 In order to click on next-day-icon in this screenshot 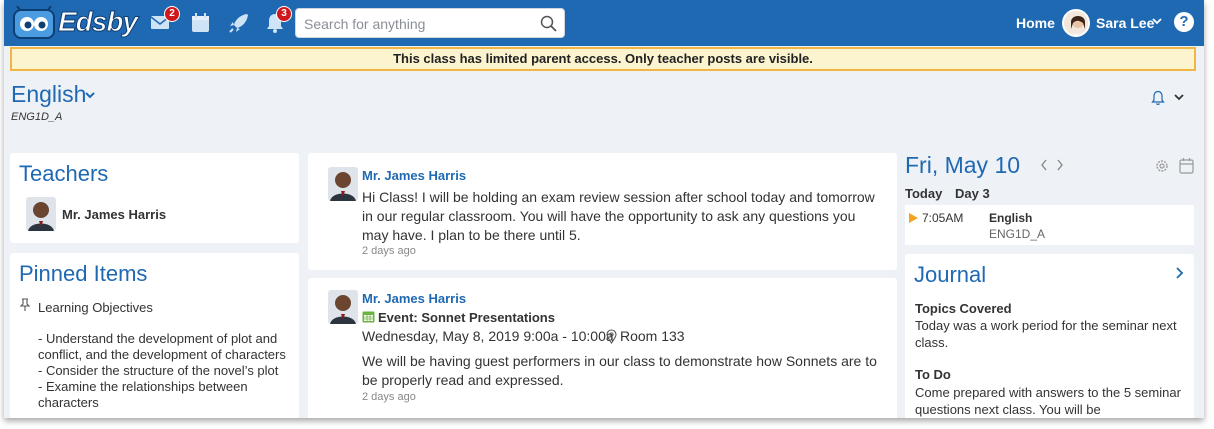, I will do `click(1060, 165)`.